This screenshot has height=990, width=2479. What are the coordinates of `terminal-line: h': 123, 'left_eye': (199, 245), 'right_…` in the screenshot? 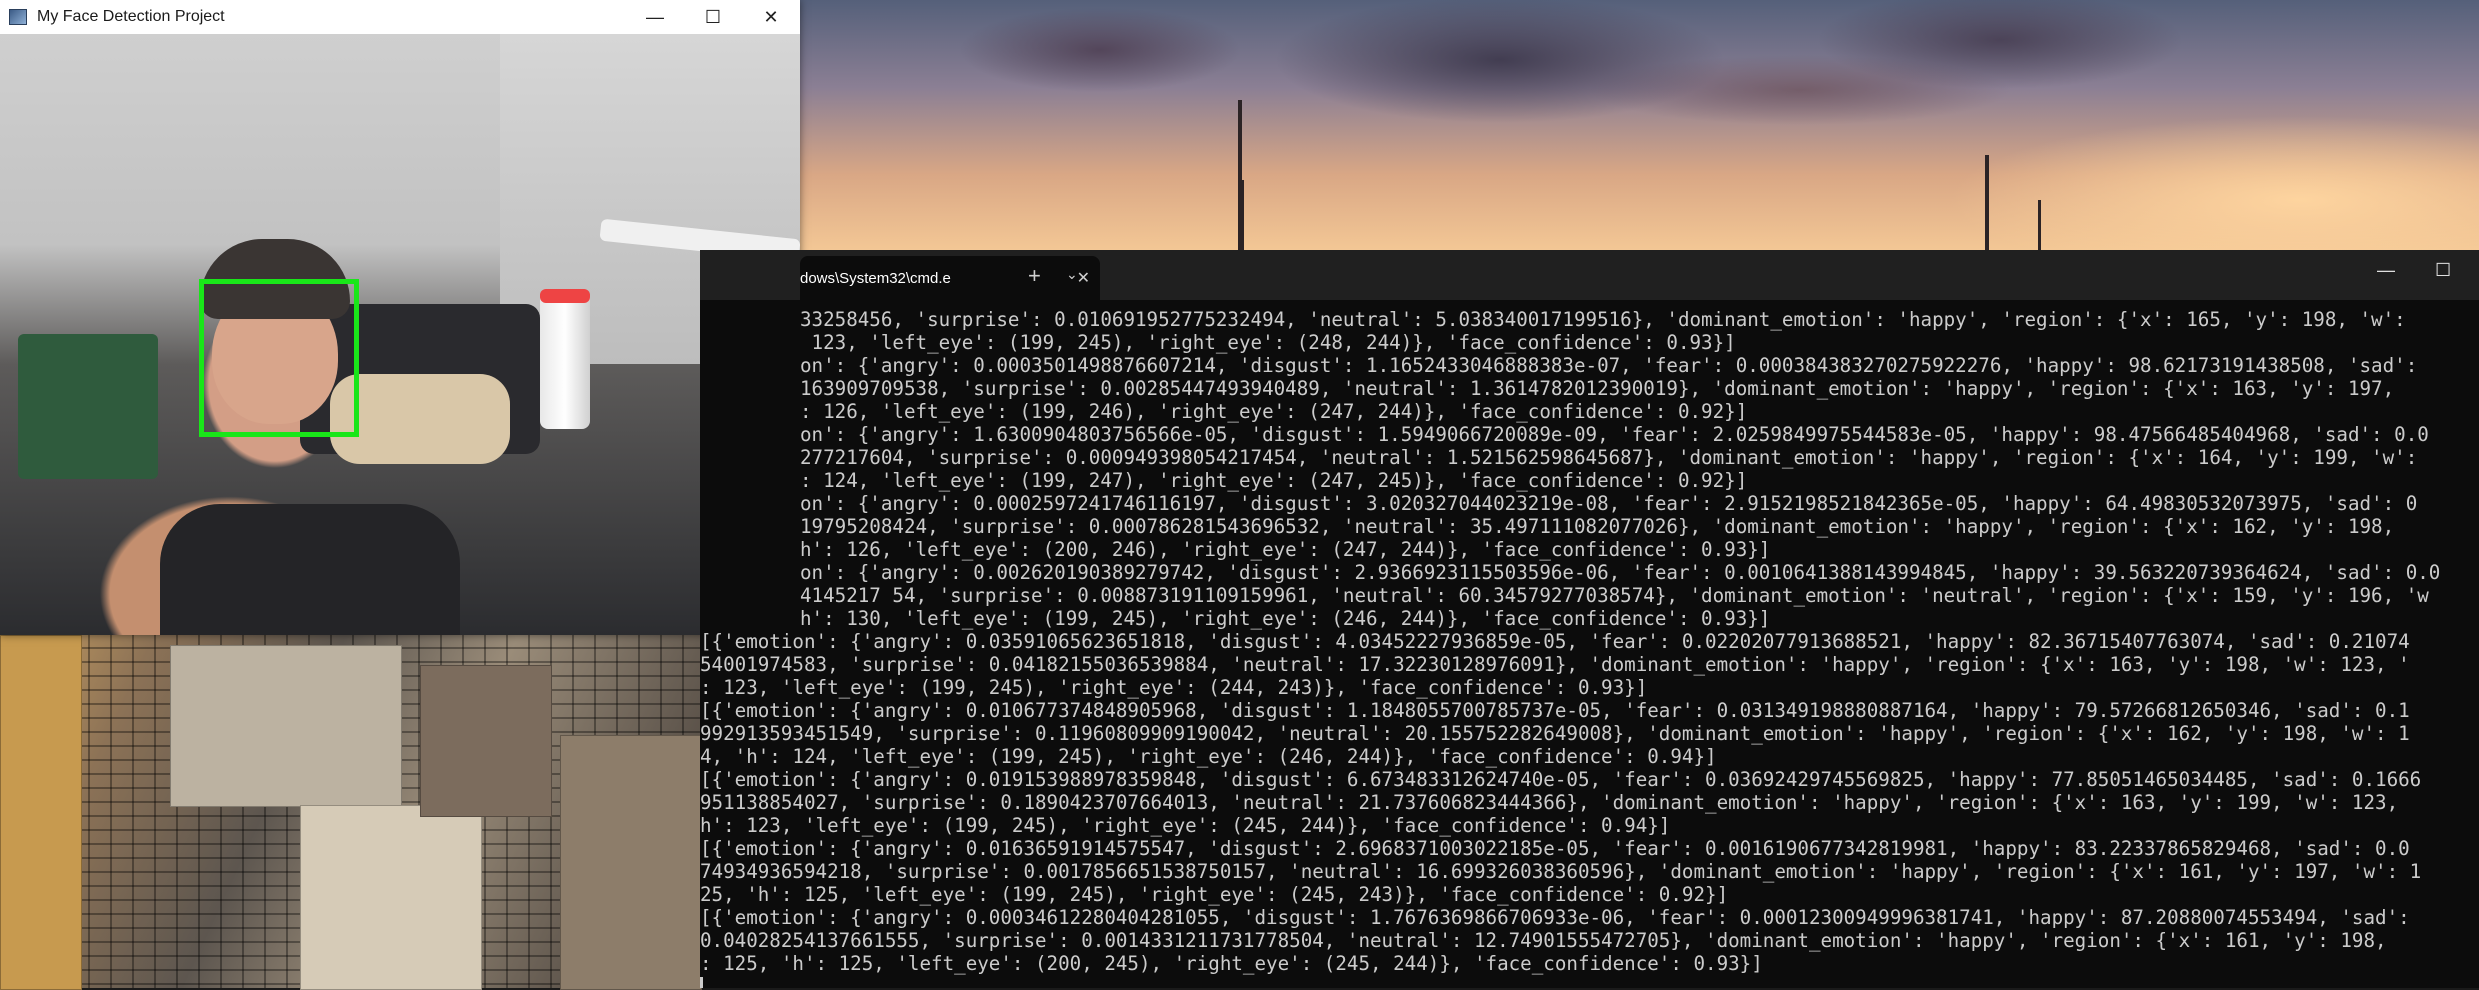 It's located at (1185, 825).